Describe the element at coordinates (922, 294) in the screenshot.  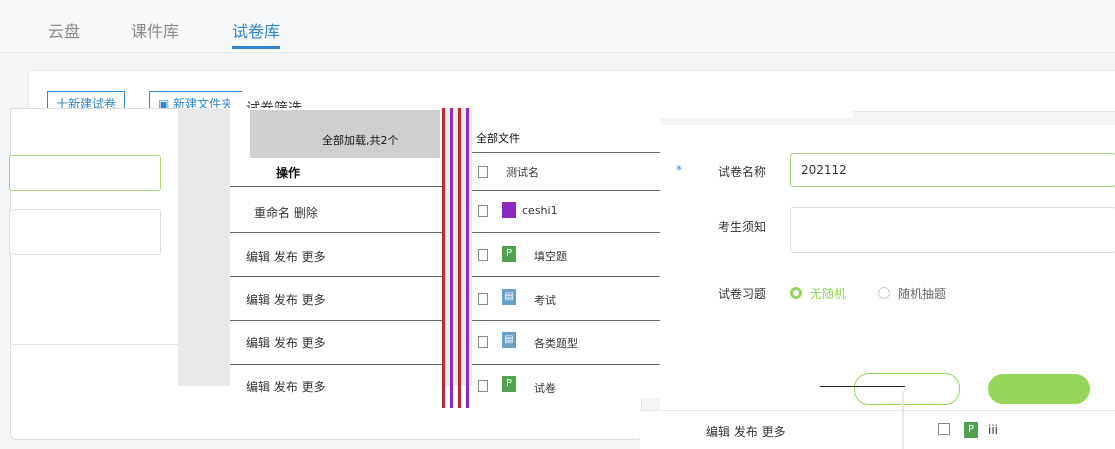
I see `radio-random-label: 随机抽题` at that location.